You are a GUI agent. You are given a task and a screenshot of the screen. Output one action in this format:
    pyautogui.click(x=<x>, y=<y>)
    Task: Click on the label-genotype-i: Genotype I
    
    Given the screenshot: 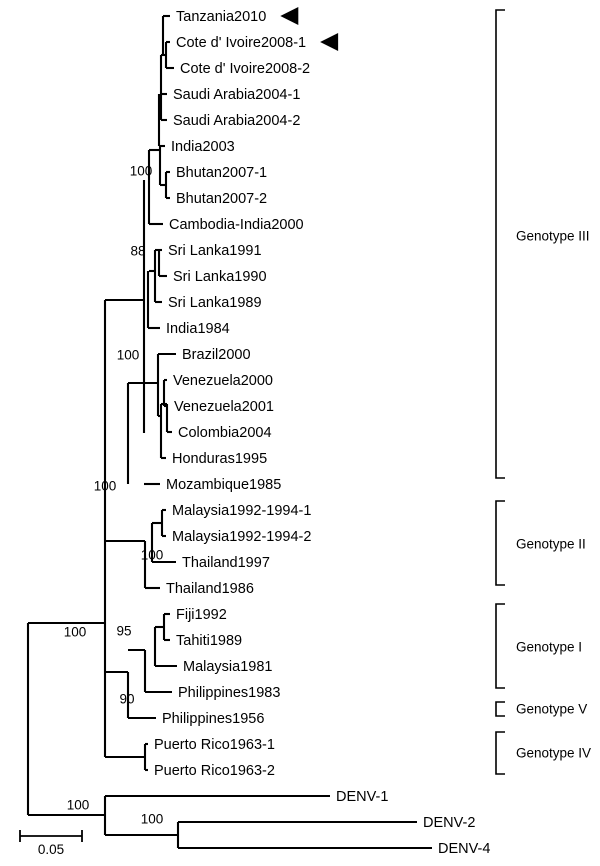 What is the action you would take?
    pyautogui.click(x=549, y=647)
    